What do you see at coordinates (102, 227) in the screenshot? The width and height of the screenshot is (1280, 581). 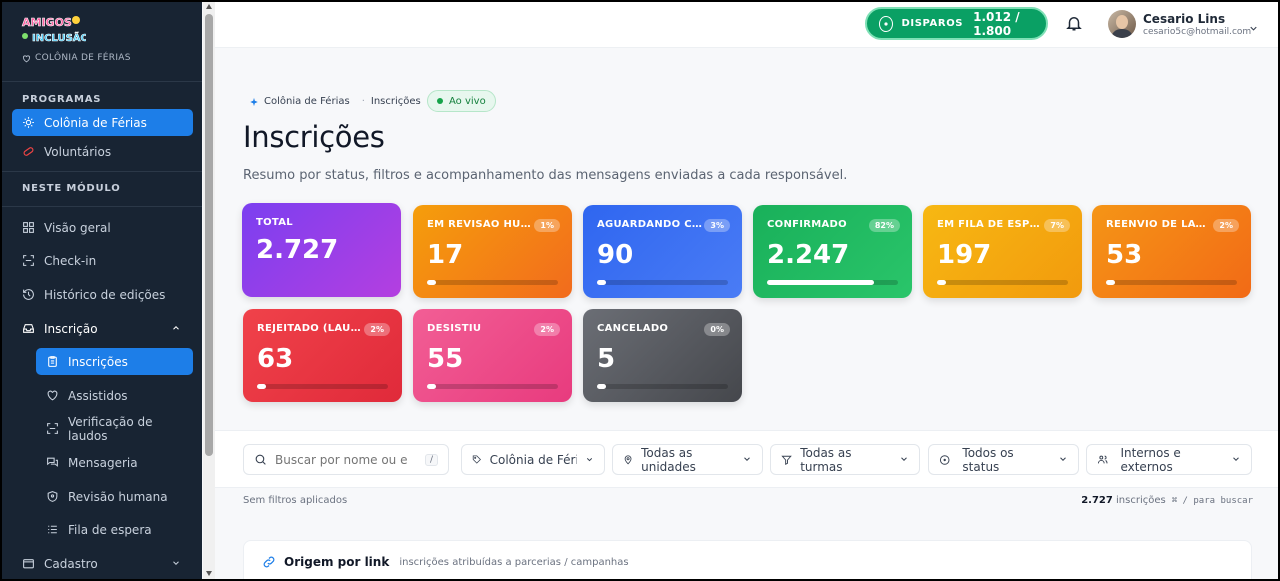 I see `sidebar-item-visao-geral: Visão geral` at bounding box center [102, 227].